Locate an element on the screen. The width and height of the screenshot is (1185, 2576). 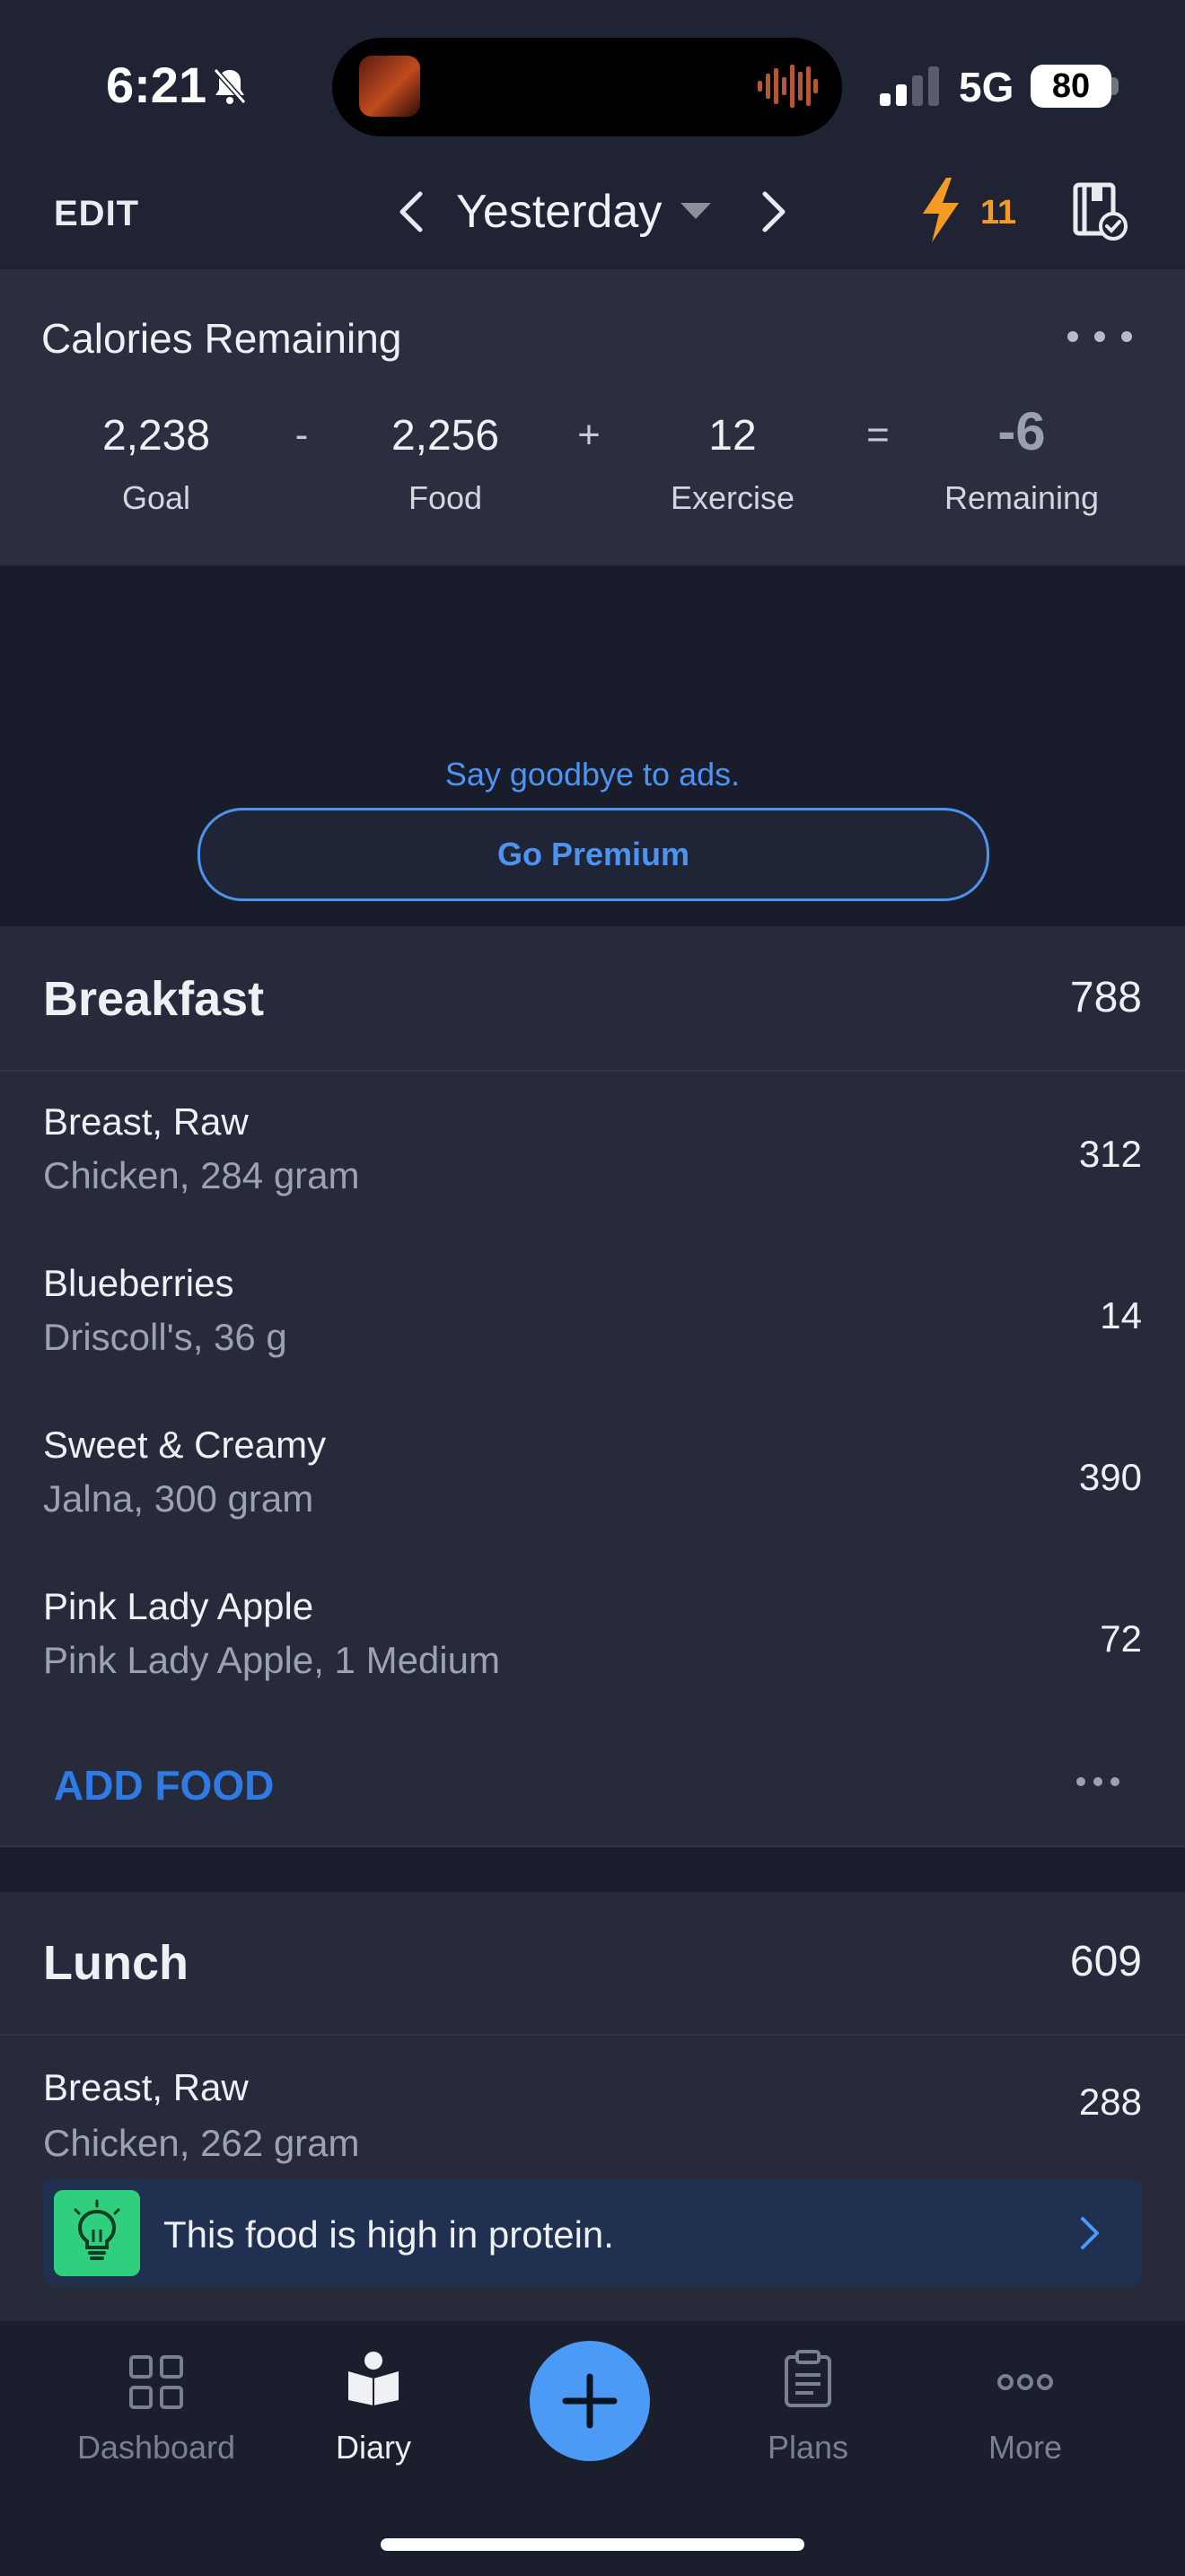
add-entry-button is located at coordinates (590, 2401).